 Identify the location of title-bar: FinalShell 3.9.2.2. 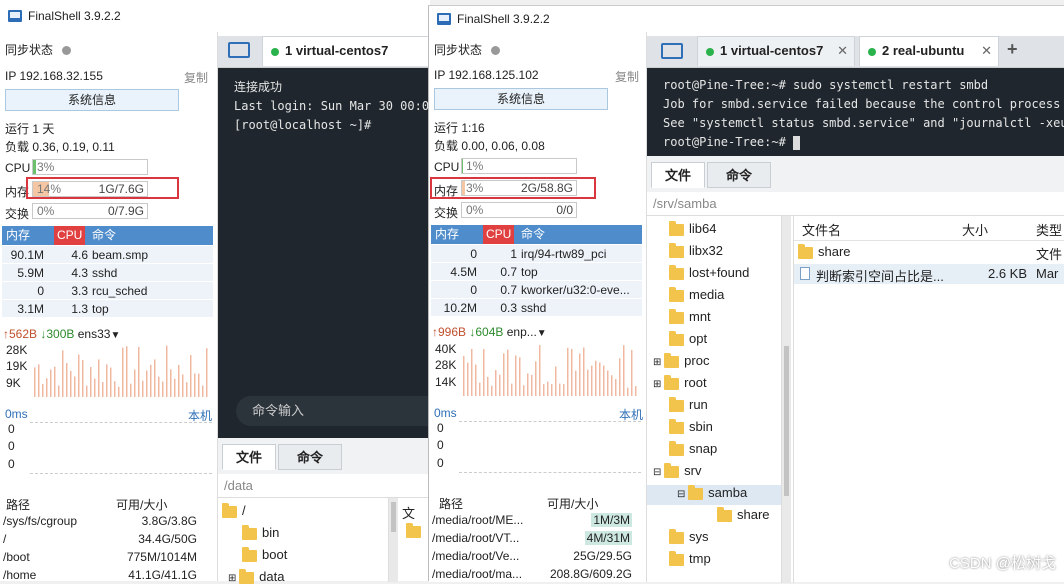
(215, 16).